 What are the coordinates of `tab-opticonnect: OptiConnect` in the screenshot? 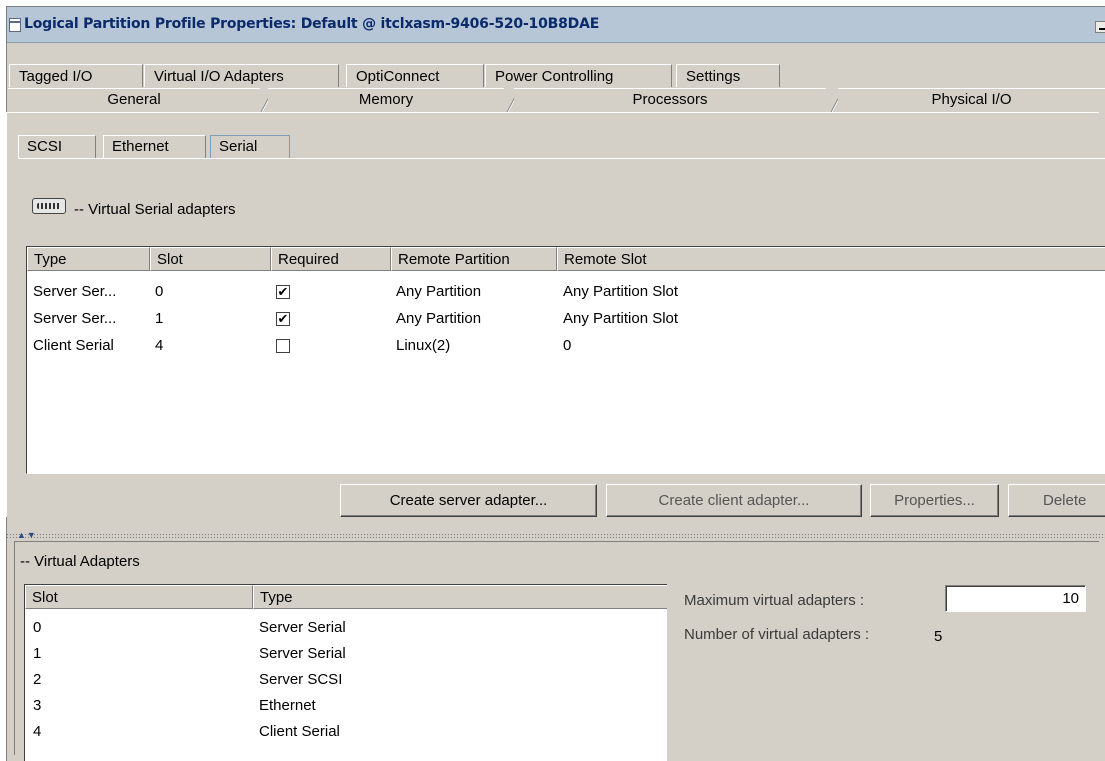 It's located at (415, 75).